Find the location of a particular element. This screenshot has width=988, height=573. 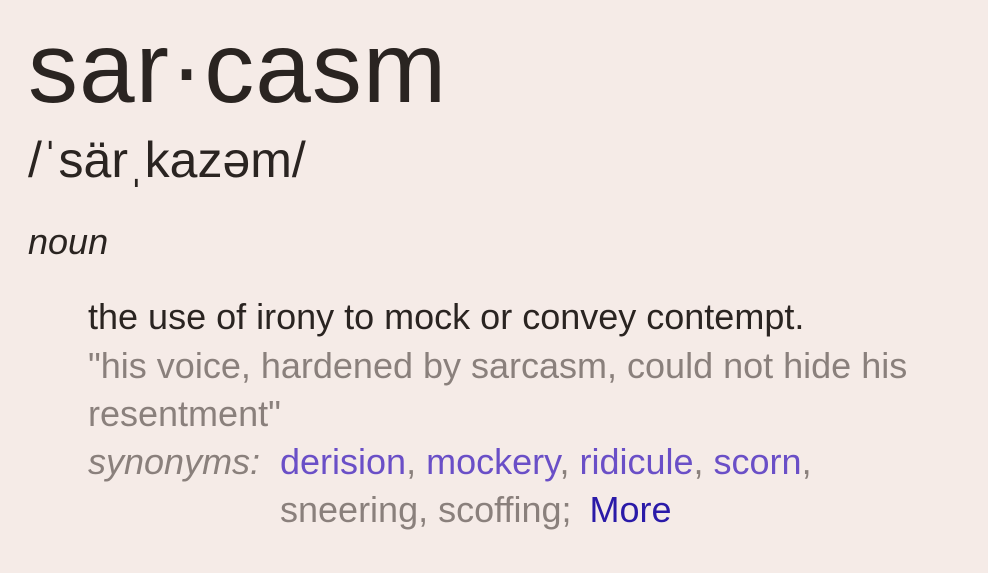

synonym-scoffing: scoffing is located at coordinates (500, 509).